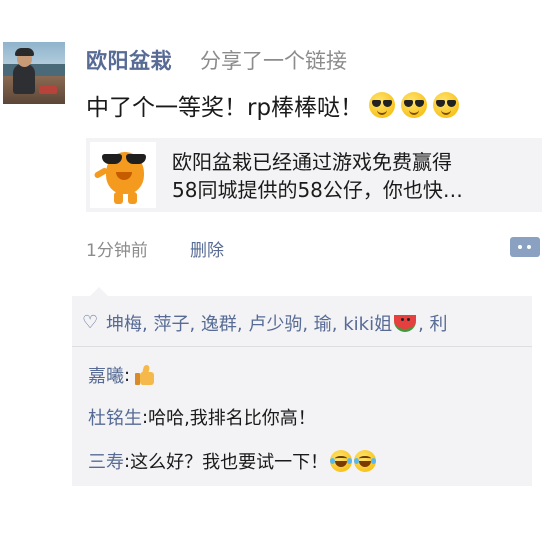  I want to click on thumbs-up-icon, so click(145, 375).